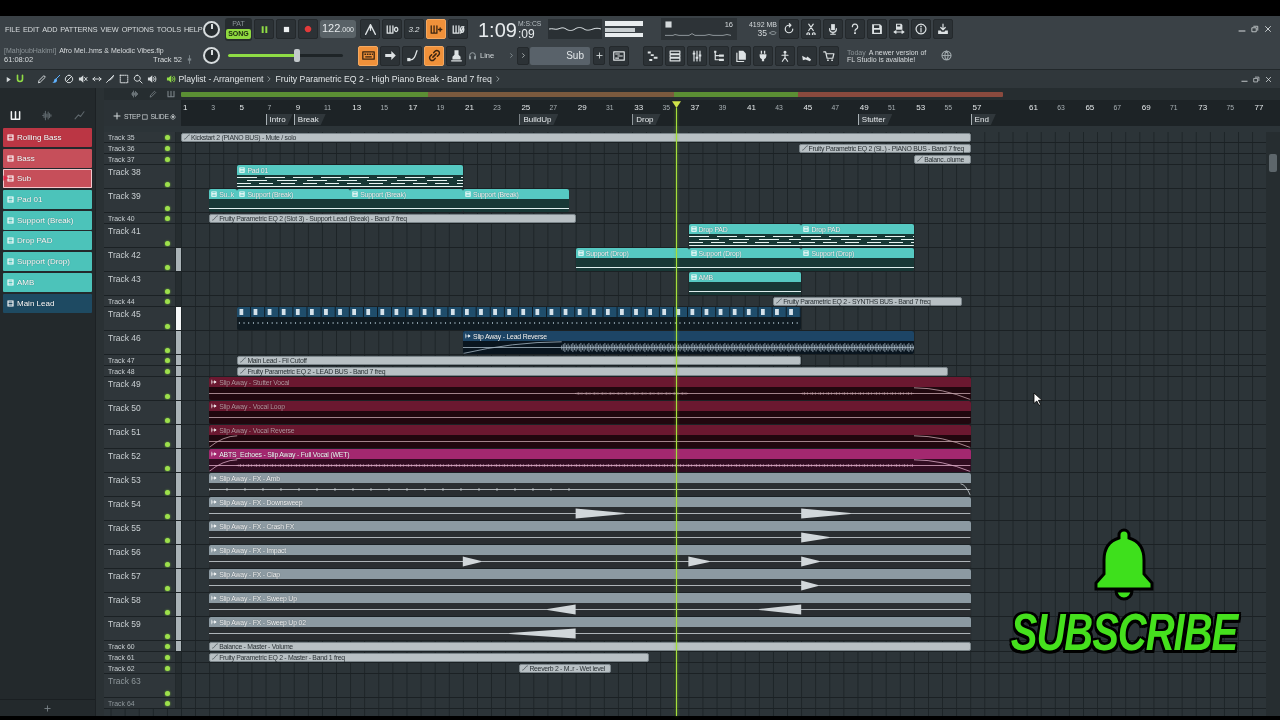 The height and width of the screenshot is (720, 1280). Describe the element at coordinates (1273, 424) in the screenshot. I see `vertical-scrollbar` at that location.